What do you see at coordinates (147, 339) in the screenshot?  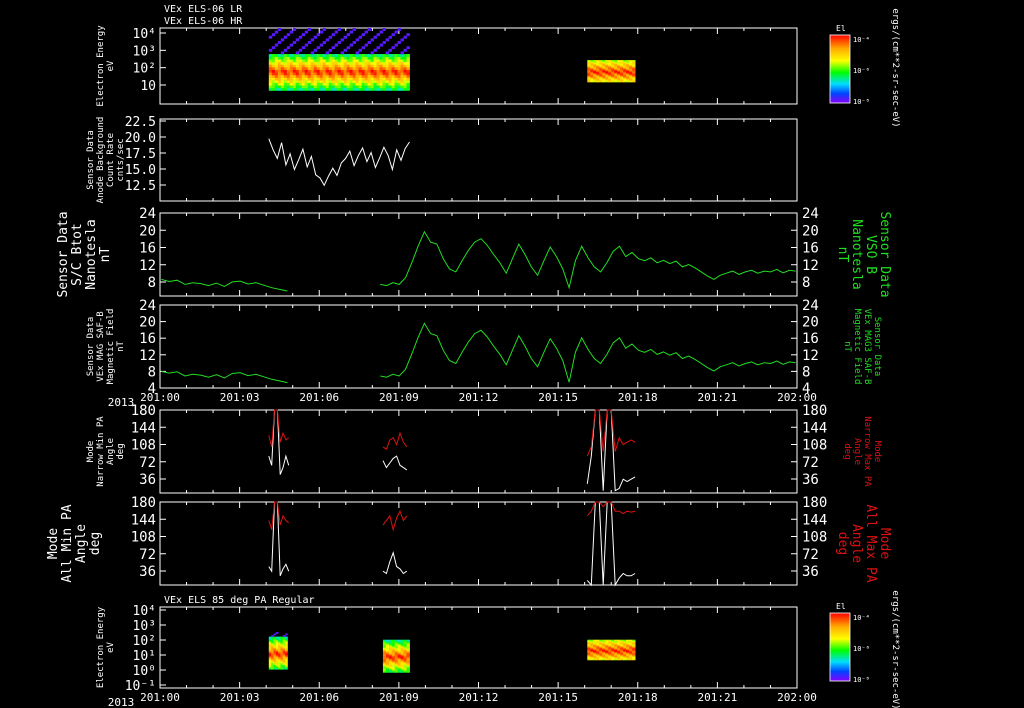 I see `mag3_saf-y-tick-label: 16` at bounding box center [147, 339].